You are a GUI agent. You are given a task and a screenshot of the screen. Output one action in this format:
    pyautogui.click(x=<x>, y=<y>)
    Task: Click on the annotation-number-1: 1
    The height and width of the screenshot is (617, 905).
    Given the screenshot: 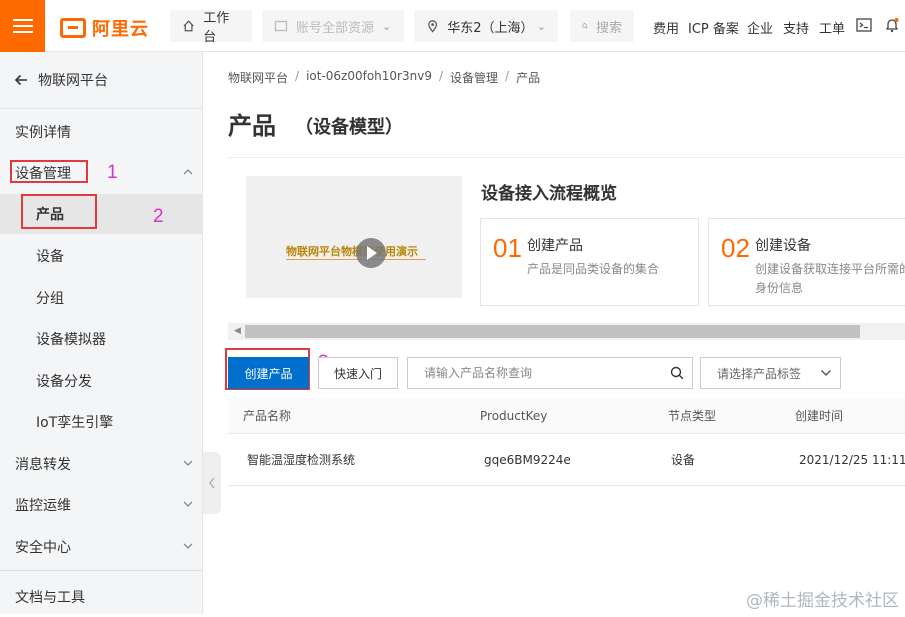 What is the action you would take?
    pyautogui.click(x=112, y=172)
    